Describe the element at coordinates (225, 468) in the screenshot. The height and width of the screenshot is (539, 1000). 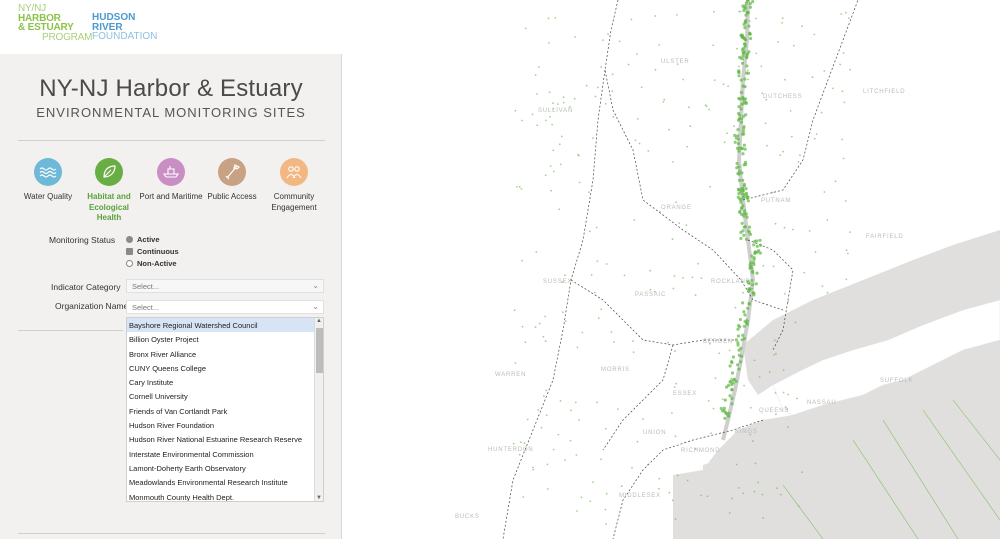
I see `list-item: Lamont-Doherty Earth Observatory` at that location.